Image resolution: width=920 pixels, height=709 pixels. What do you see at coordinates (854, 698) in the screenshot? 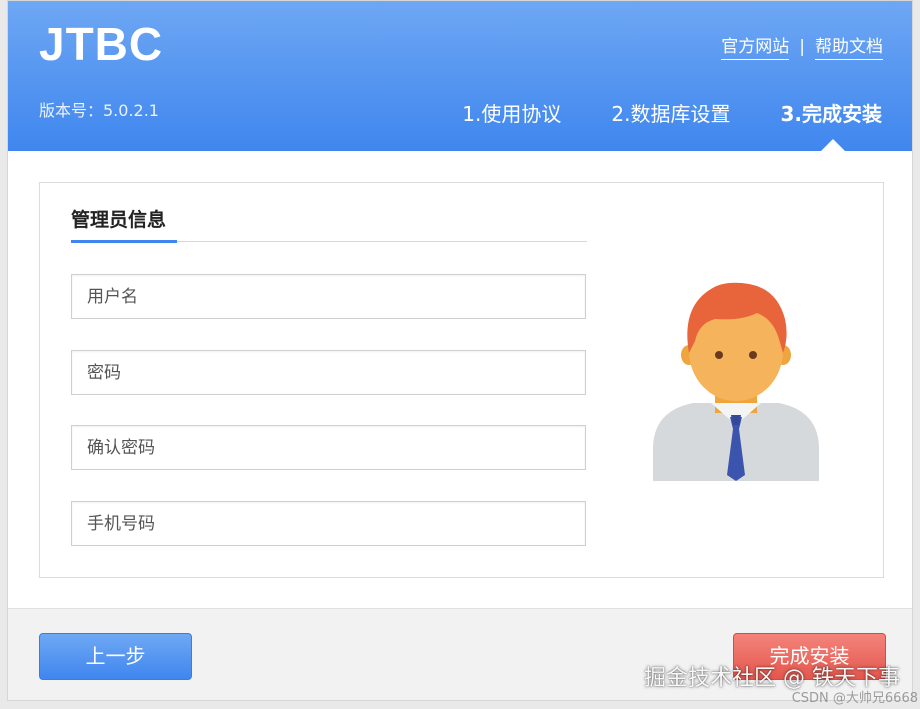
I see `watermark-subtext: CSDN @大帅兄6668` at bounding box center [854, 698].